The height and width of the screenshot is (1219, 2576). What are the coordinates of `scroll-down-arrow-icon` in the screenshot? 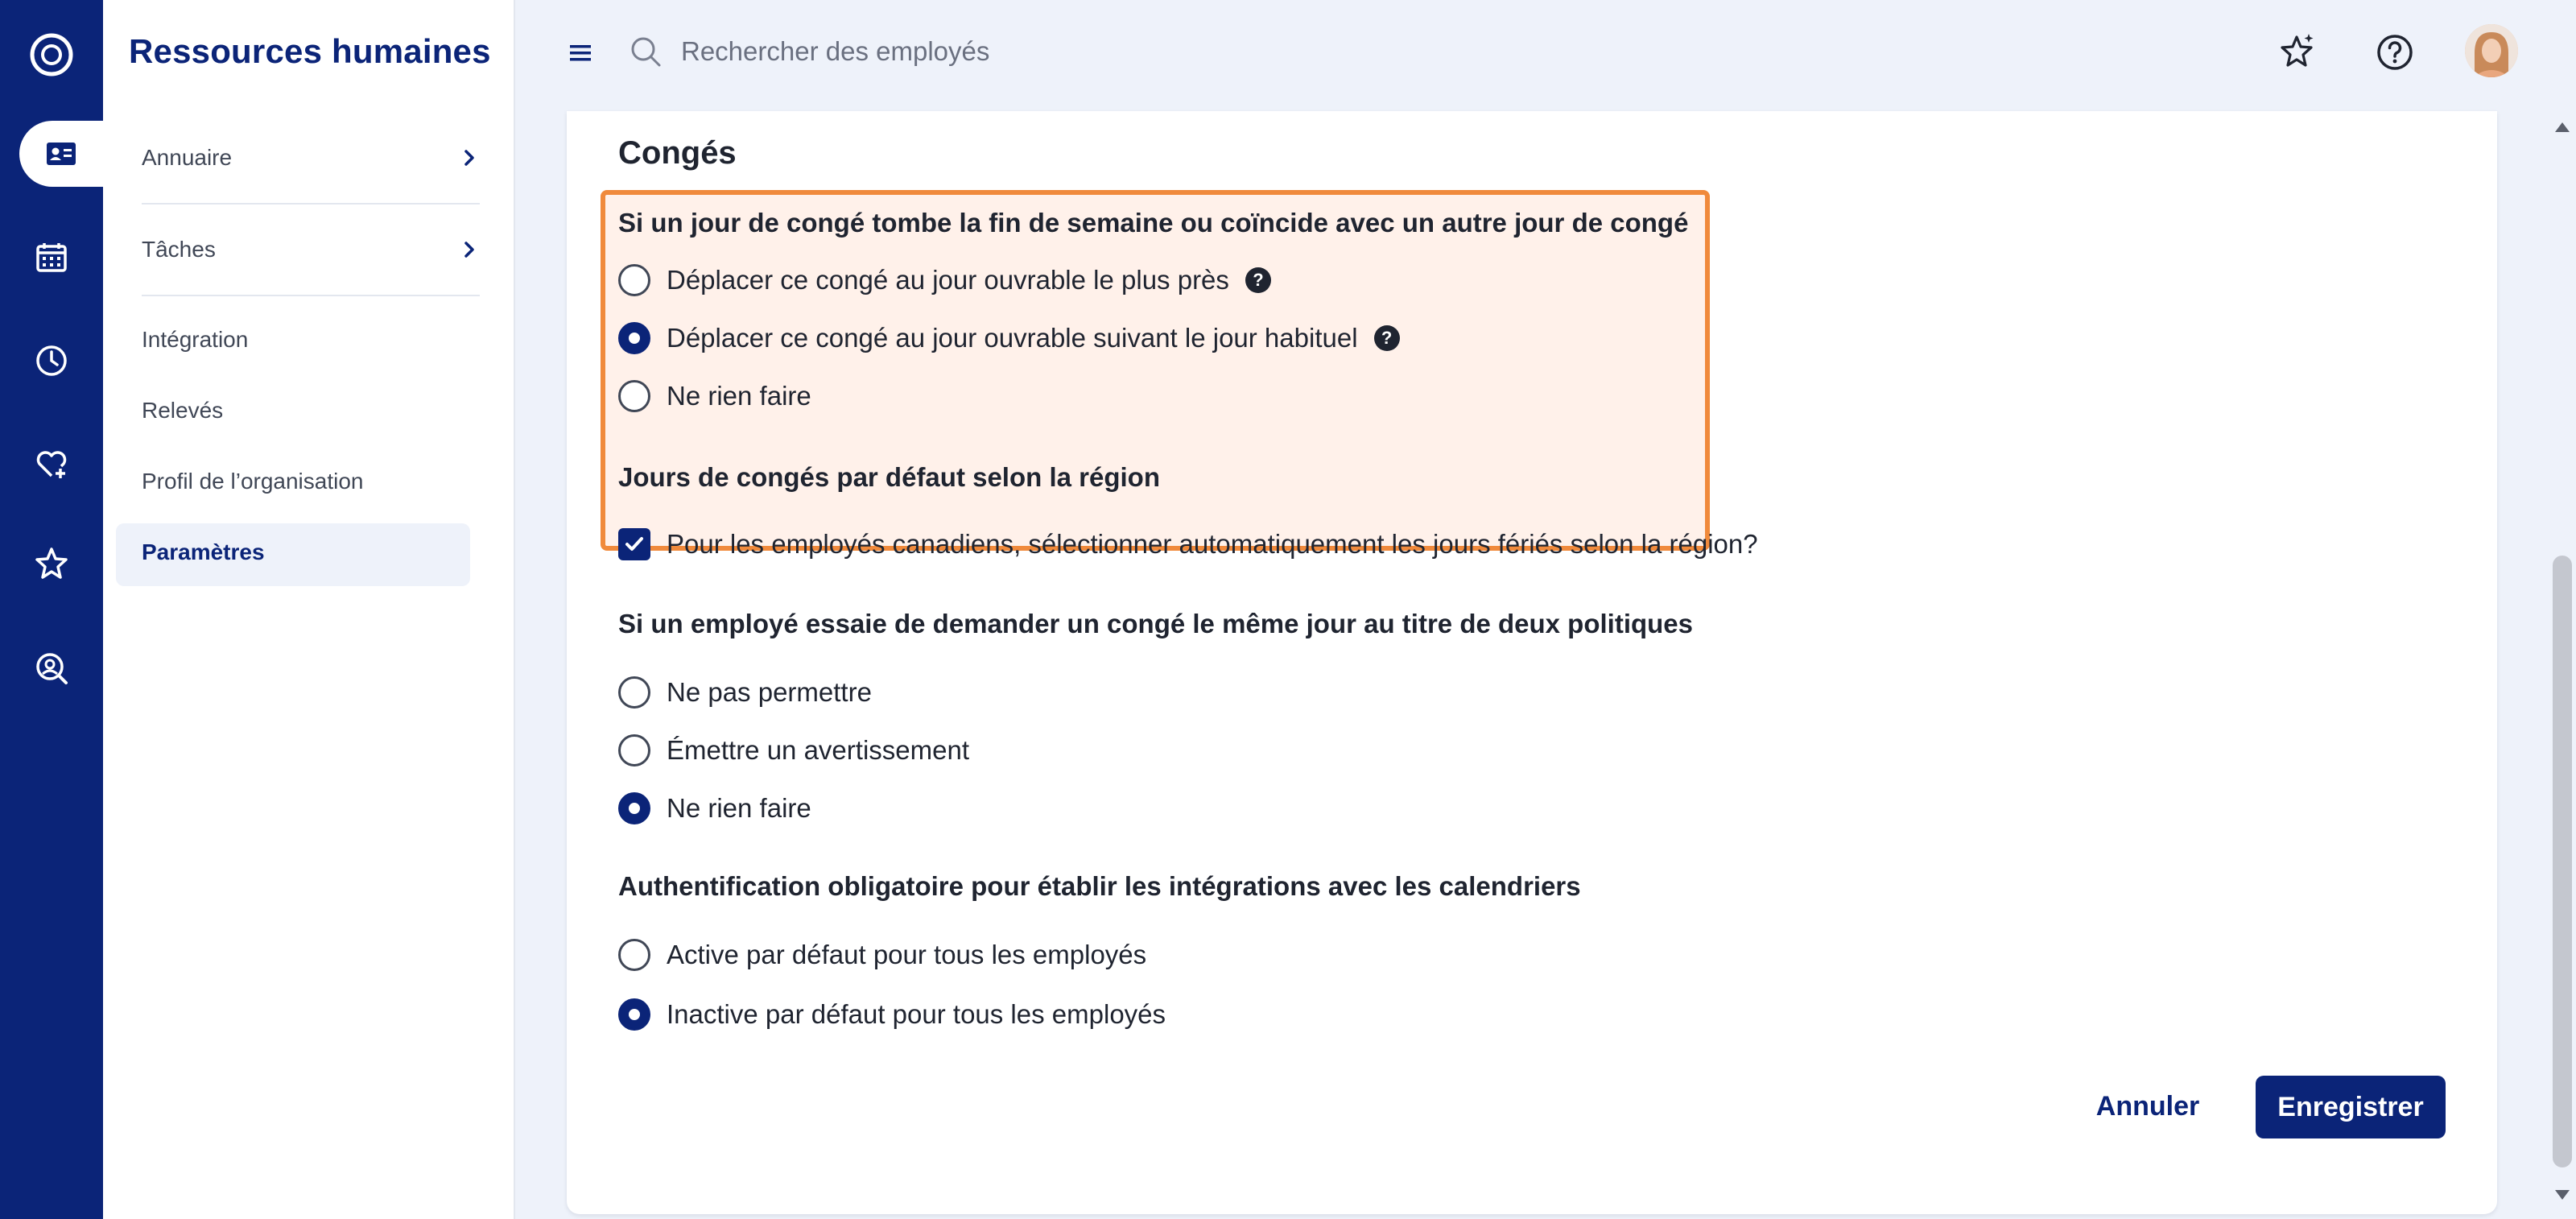 It's located at (2562, 1195).